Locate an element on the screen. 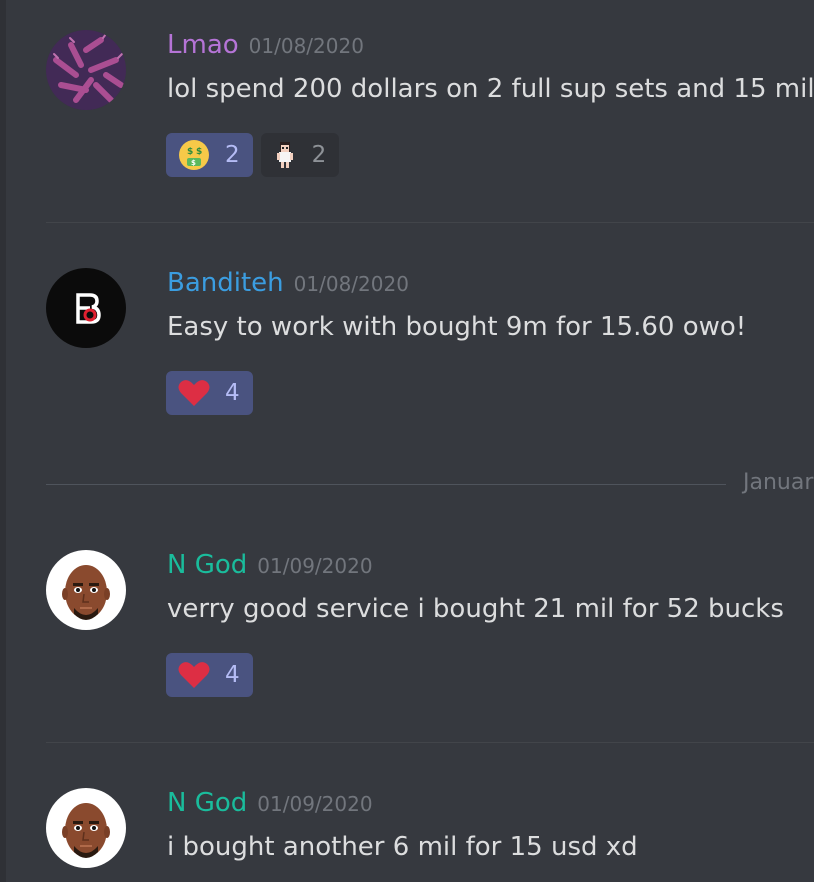 This screenshot has width=814, height=882. b-logo-avatar-icon is located at coordinates (86, 308).